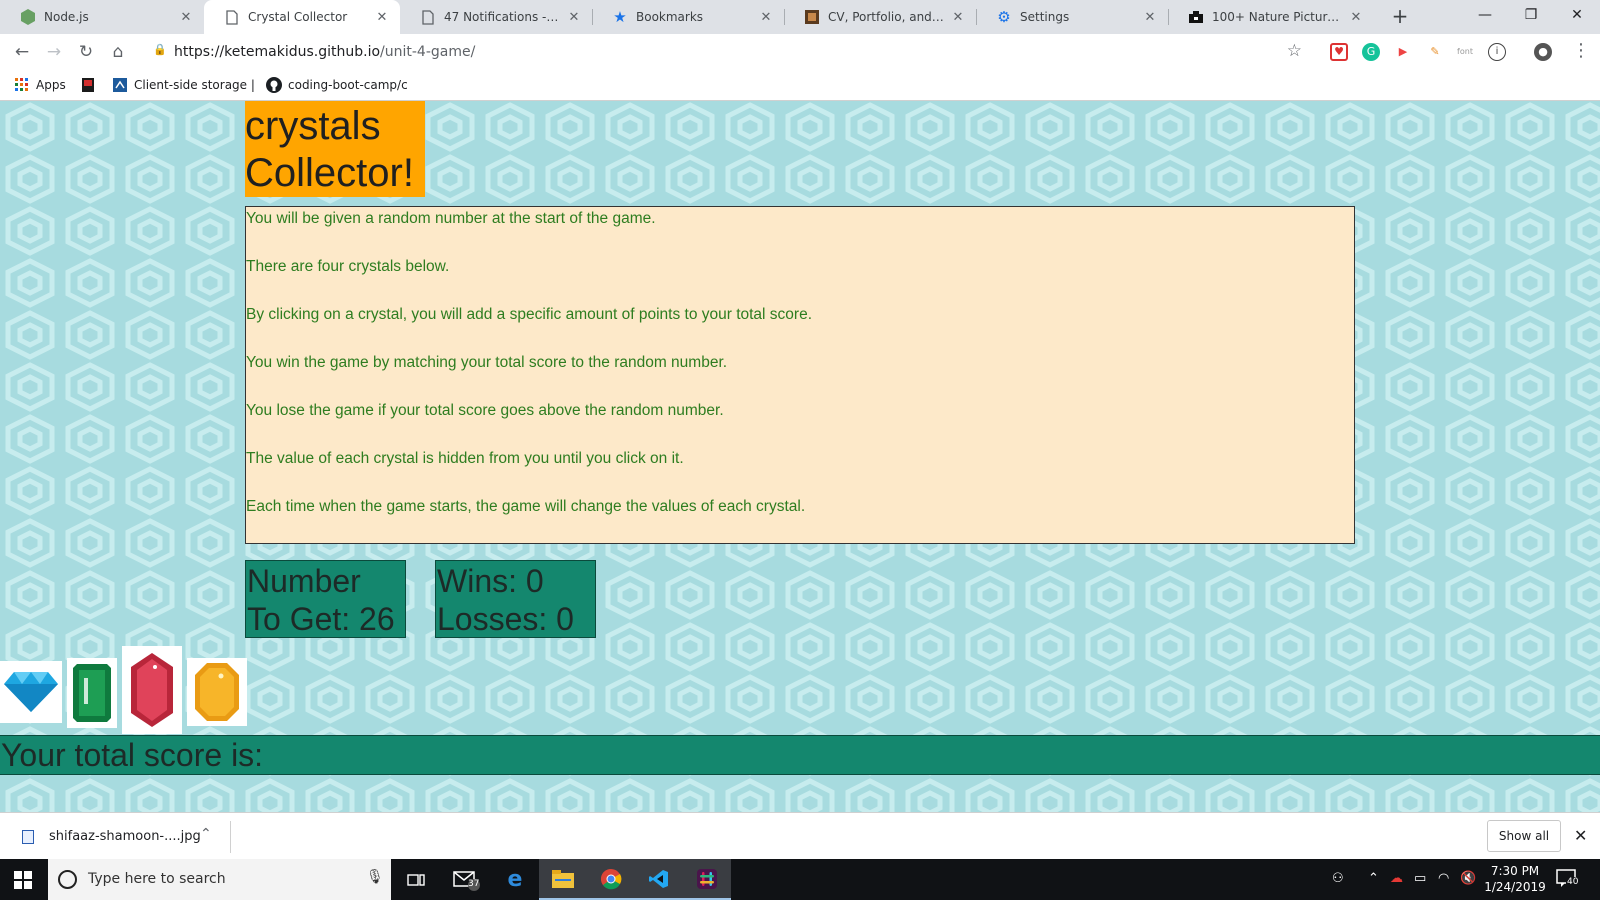 The image size is (1600, 900). I want to click on show-hidden-icons-chevron: ⌃, so click(1373, 878).